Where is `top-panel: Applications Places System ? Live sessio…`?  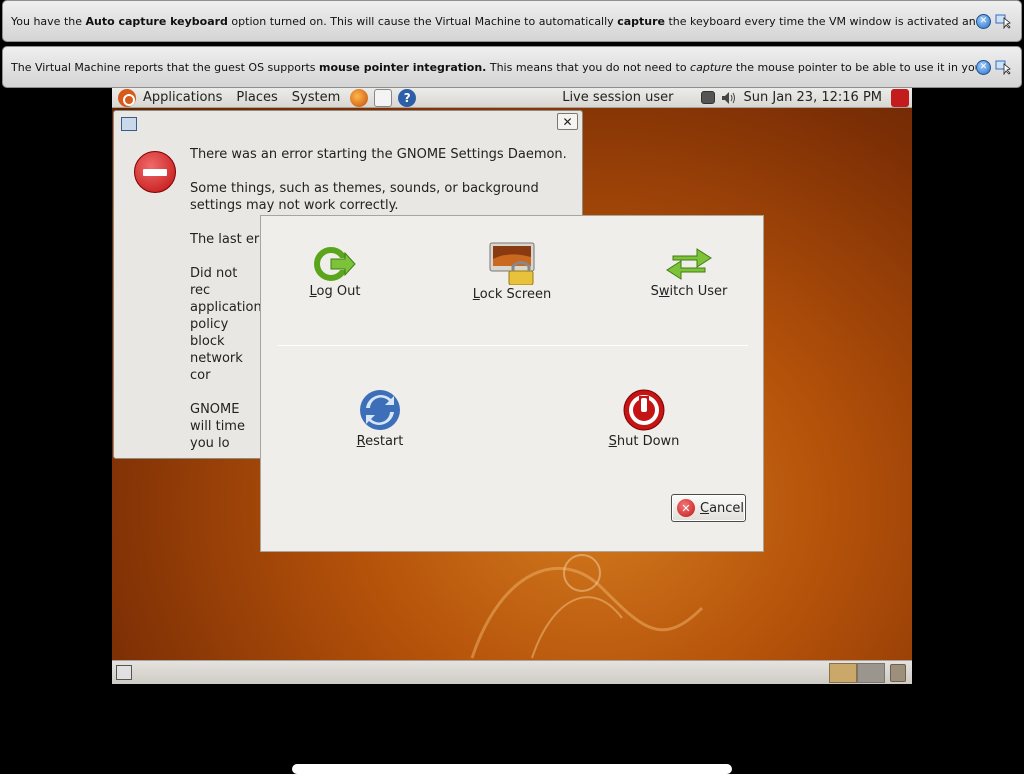 top-panel: Applications Places System ? Live sessio… is located at coordinates (512, 98).